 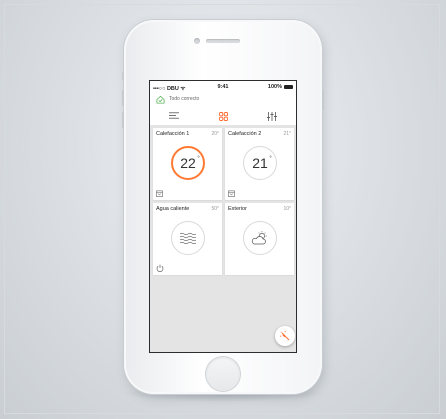 What do you see at coordinates (323, 100) in the screenshot?
I see `power-side-button` at bounding box center [323, 100].